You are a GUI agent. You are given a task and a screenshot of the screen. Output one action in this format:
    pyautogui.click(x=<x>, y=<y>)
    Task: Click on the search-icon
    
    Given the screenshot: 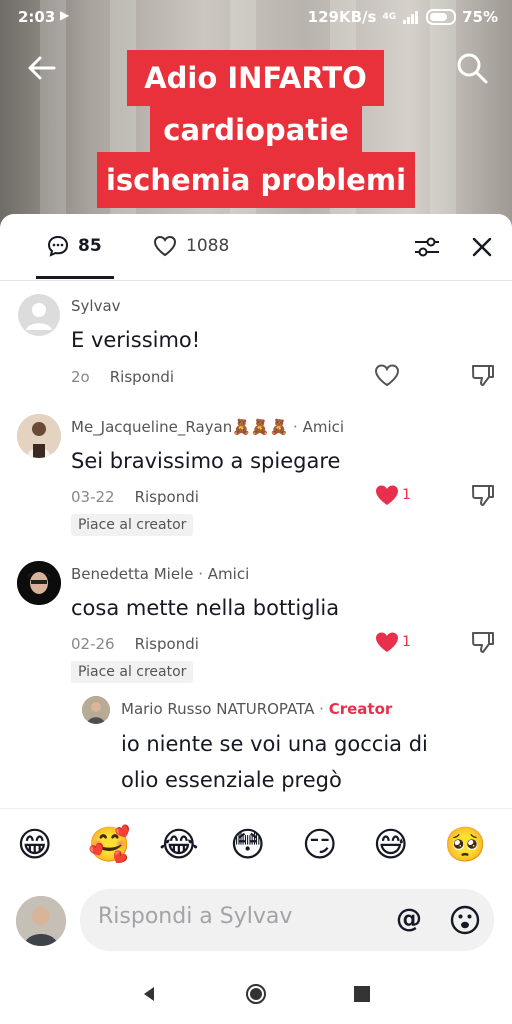 What is the action you would take?
    pyautogui.click(x=472, y=68)
    